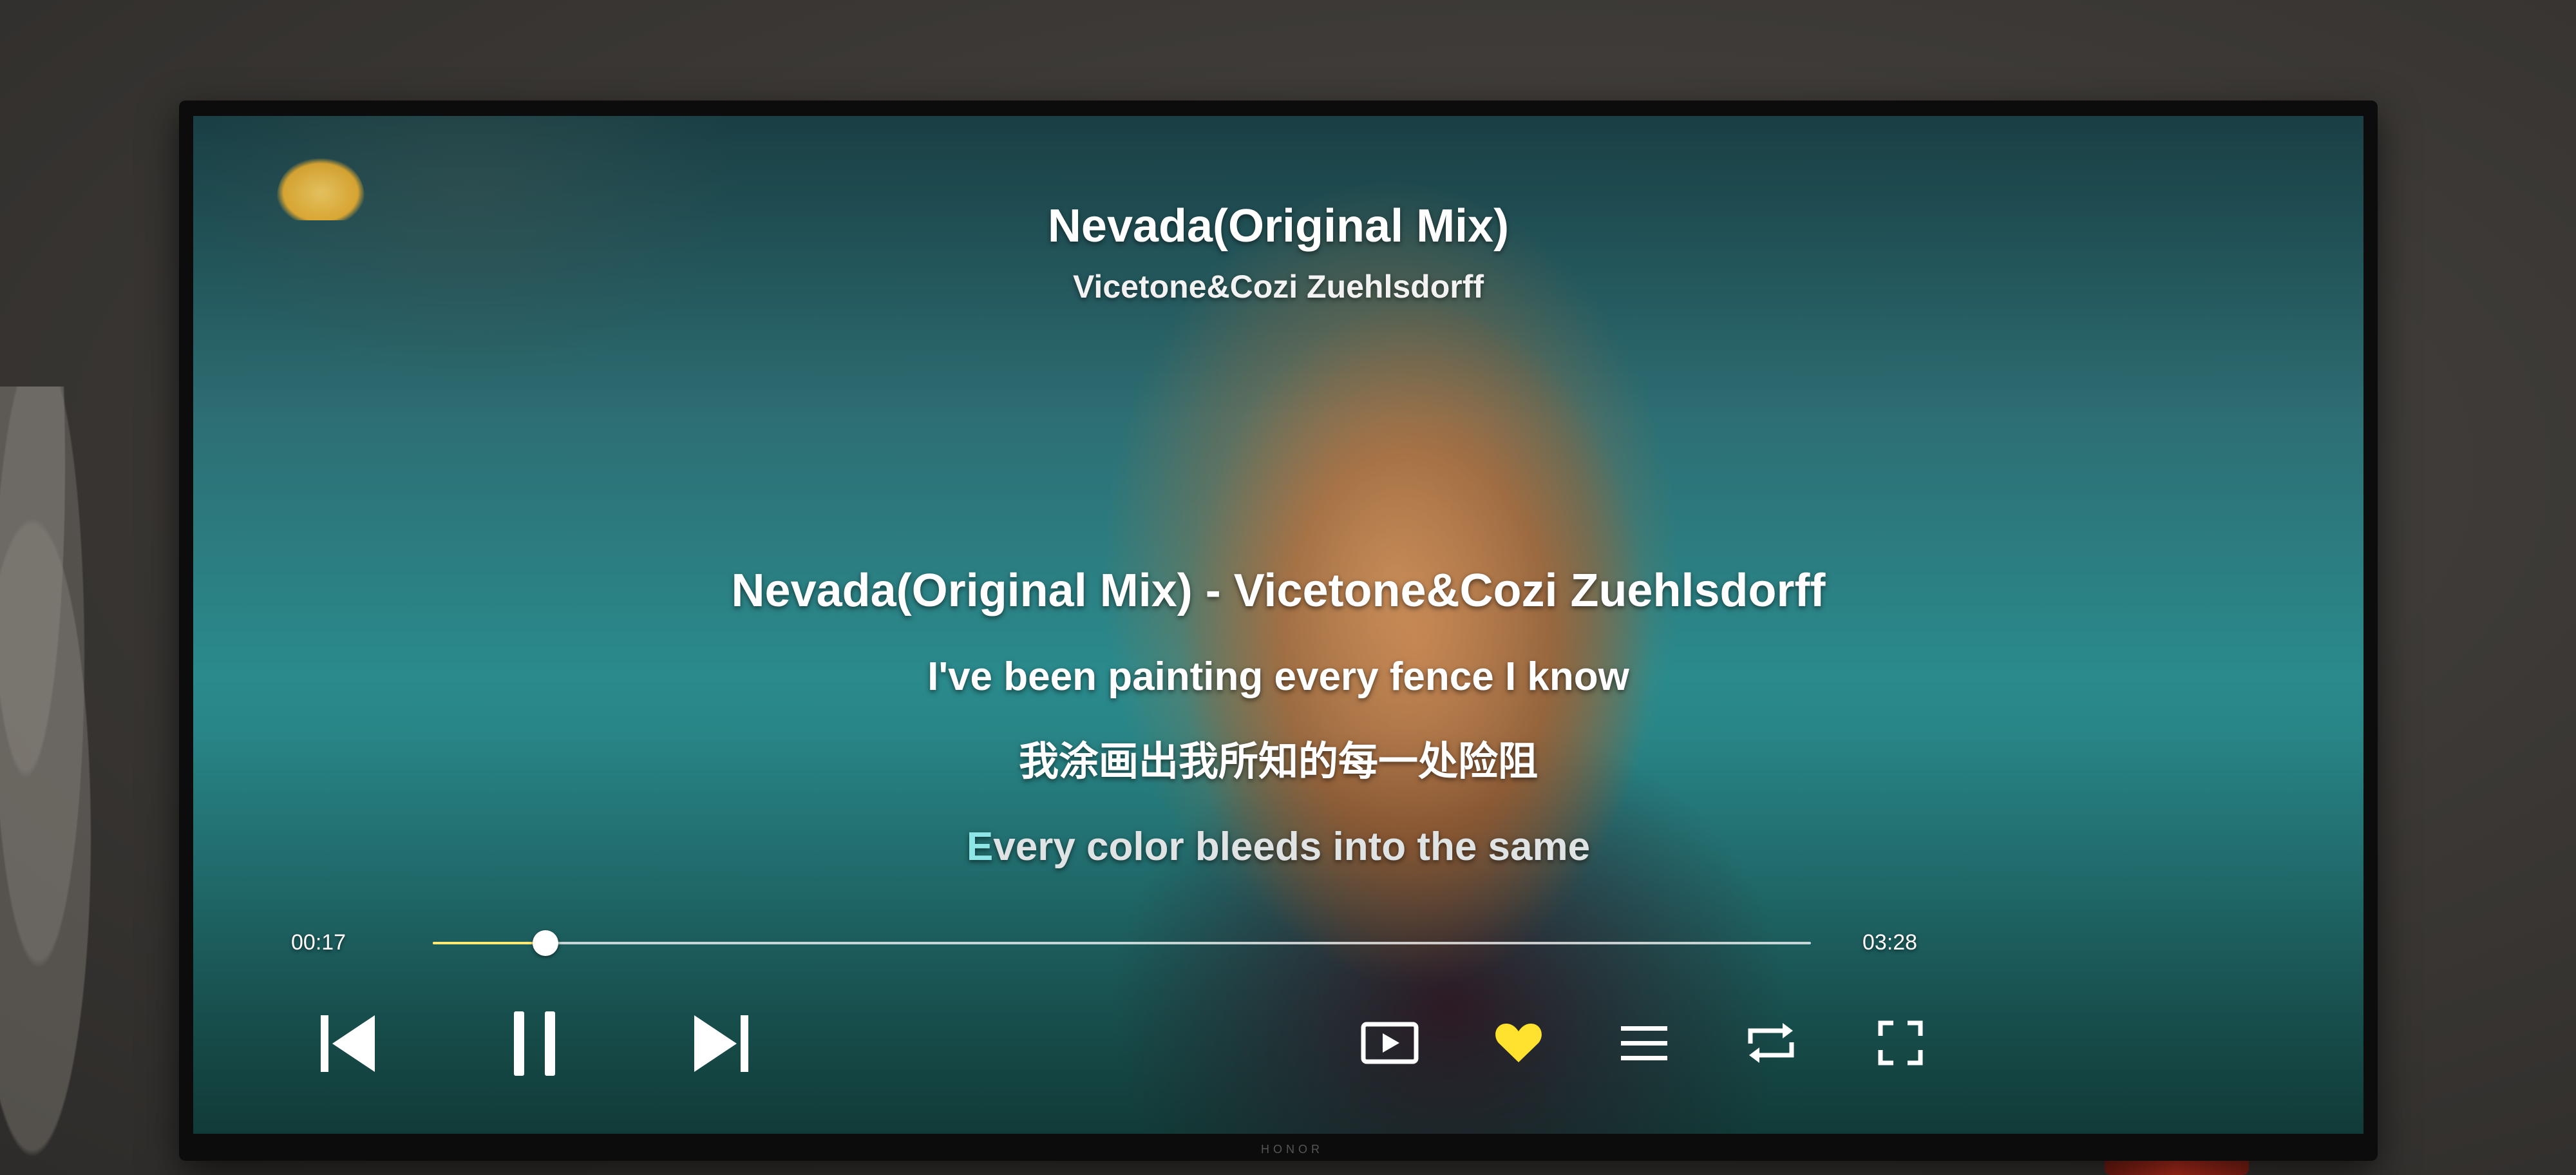 The height and width of the screenshot is (1175, 2576). I want to click on fullscreen-icon, so click(1900, 1042).